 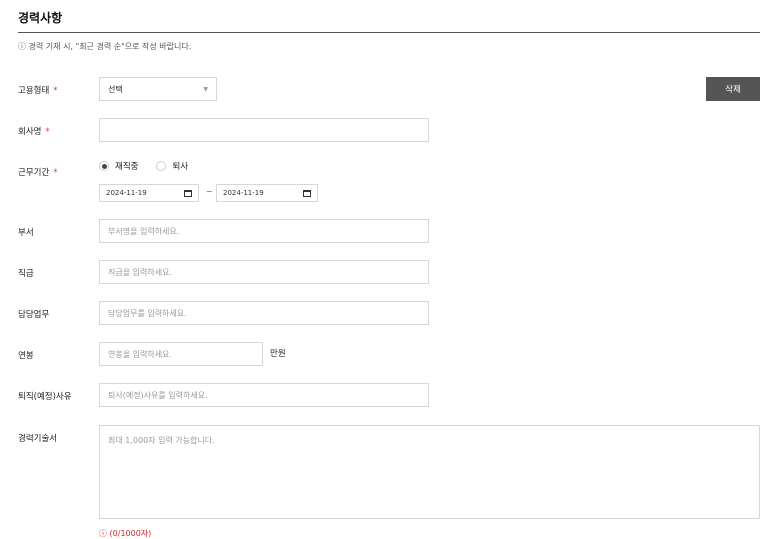 I want to click on section-title: 경력사항, so click(x=40, y=18).